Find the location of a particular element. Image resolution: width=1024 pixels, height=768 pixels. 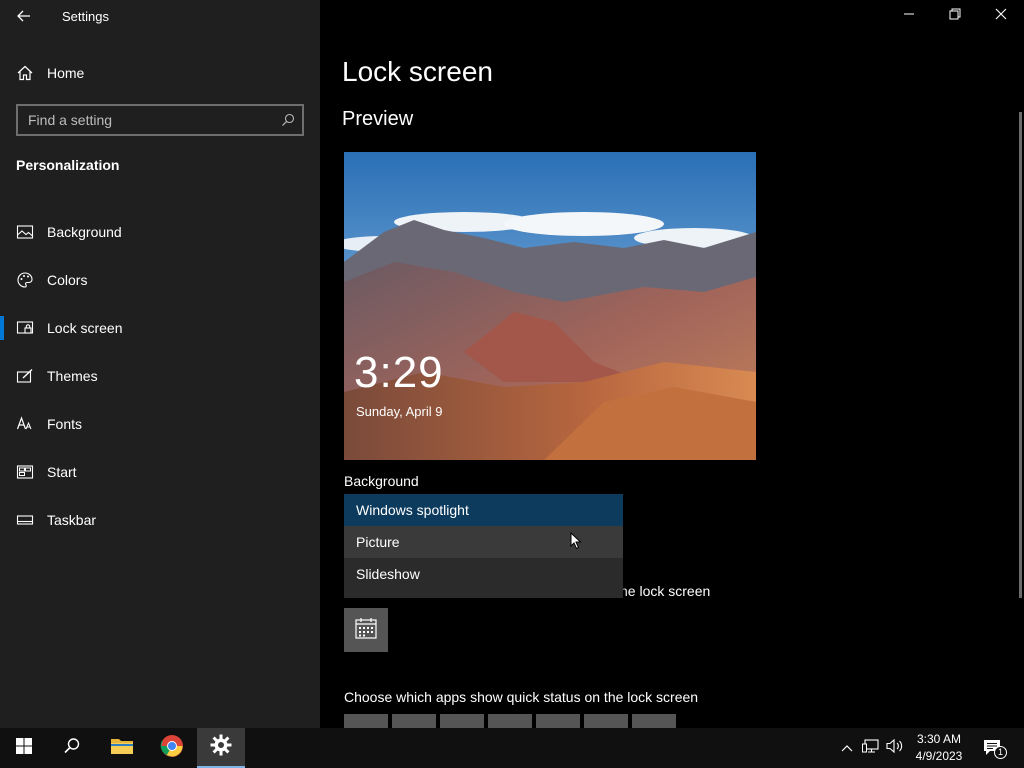

show-hidden-icons-button is located at coordinates (847, 748).